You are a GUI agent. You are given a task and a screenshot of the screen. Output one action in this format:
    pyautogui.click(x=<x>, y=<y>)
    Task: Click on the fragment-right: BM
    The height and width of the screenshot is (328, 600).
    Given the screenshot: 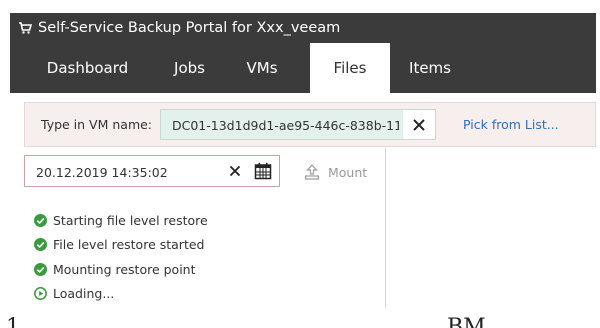 What is the action you would take?
    pyautogui.click(x=466, y=321)
    